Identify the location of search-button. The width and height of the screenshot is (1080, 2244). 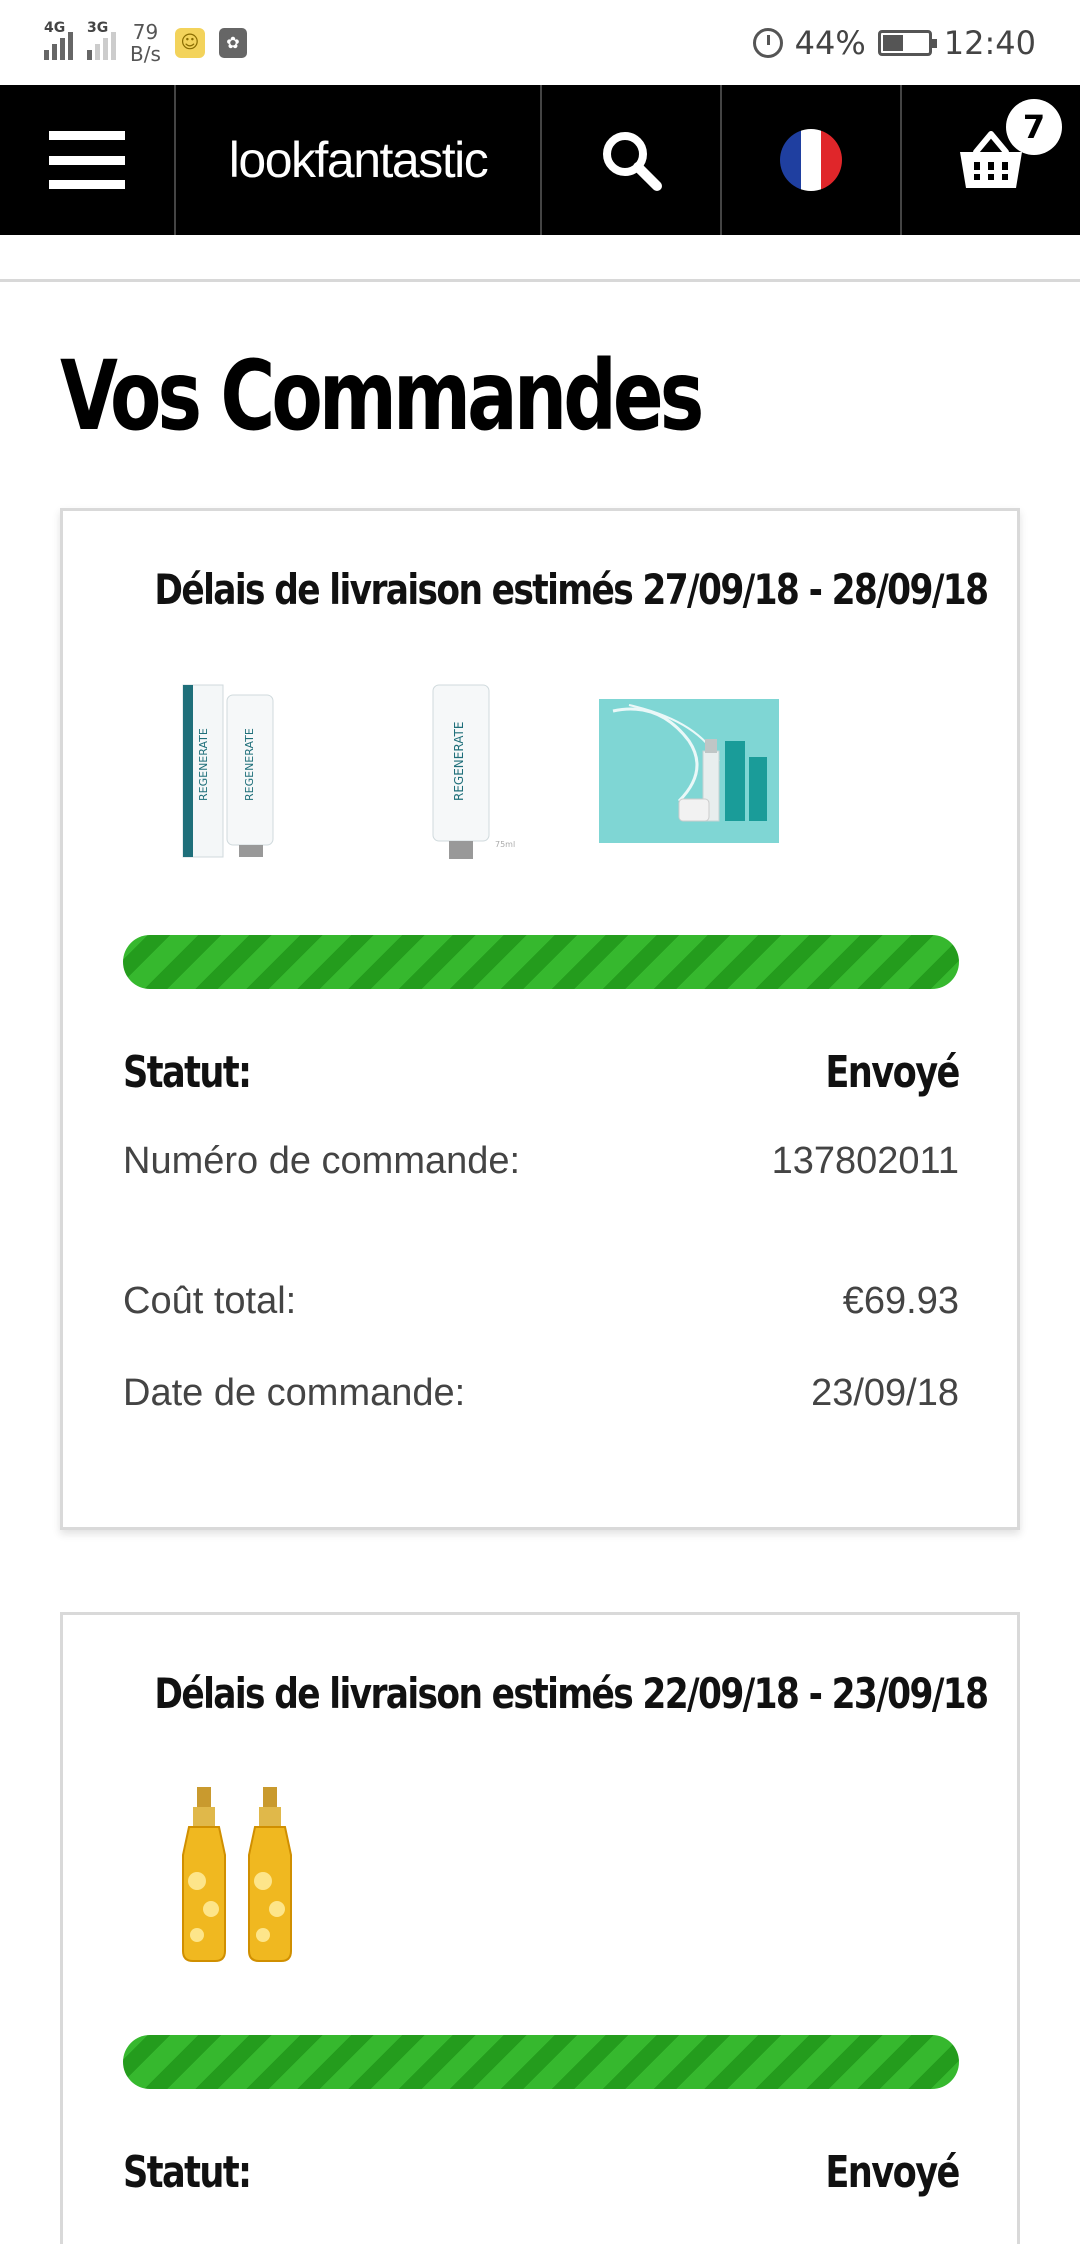
(632, 160).